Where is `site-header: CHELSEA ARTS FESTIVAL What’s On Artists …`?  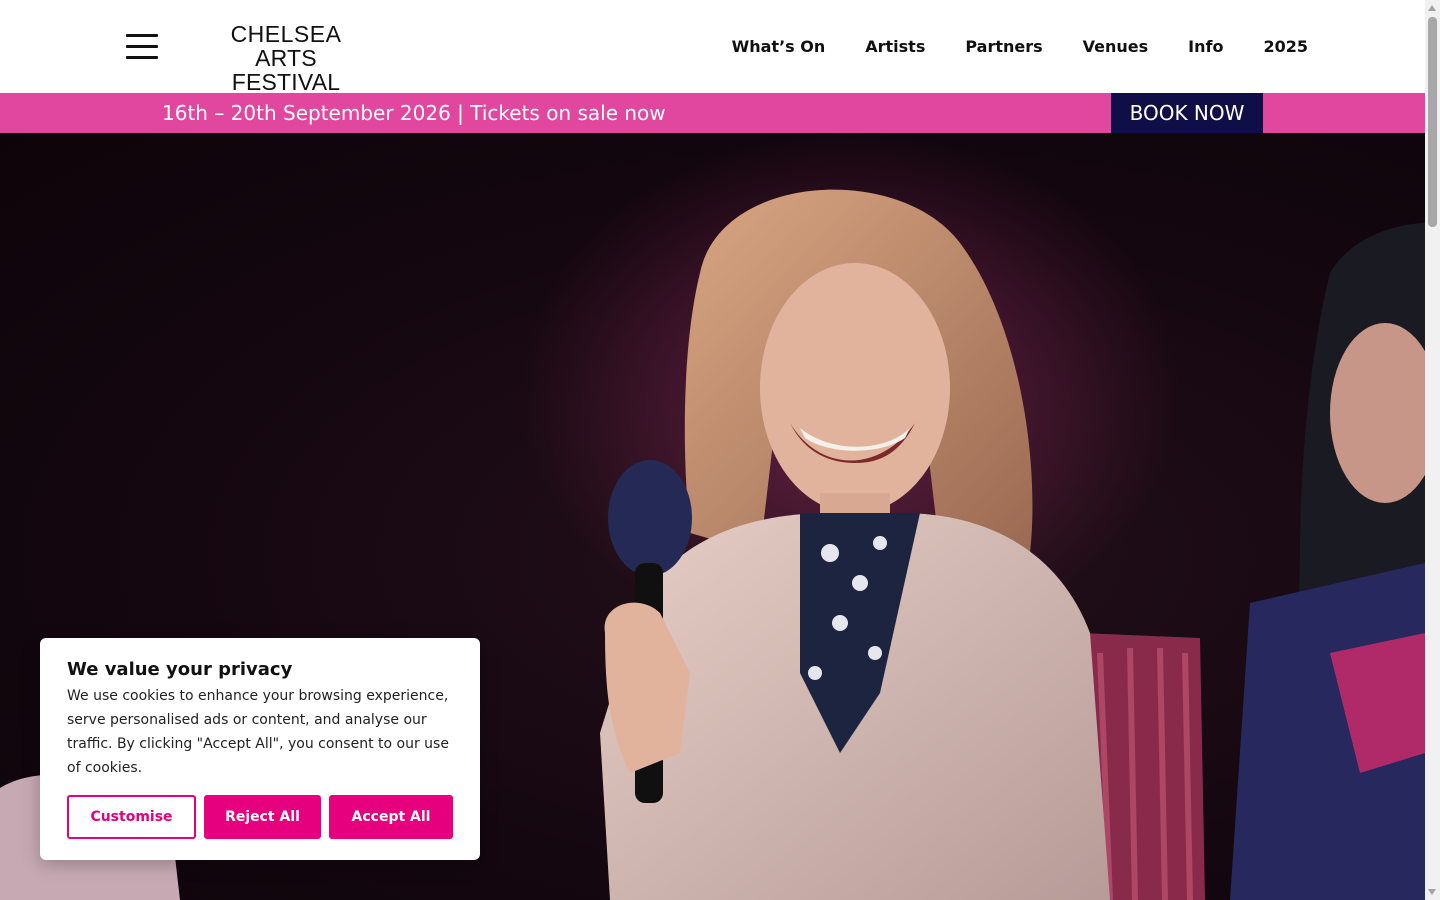
site-header: CHELSEA ARTS FESTIVAL What’s On Artists … is located at coordinates (712, 47).